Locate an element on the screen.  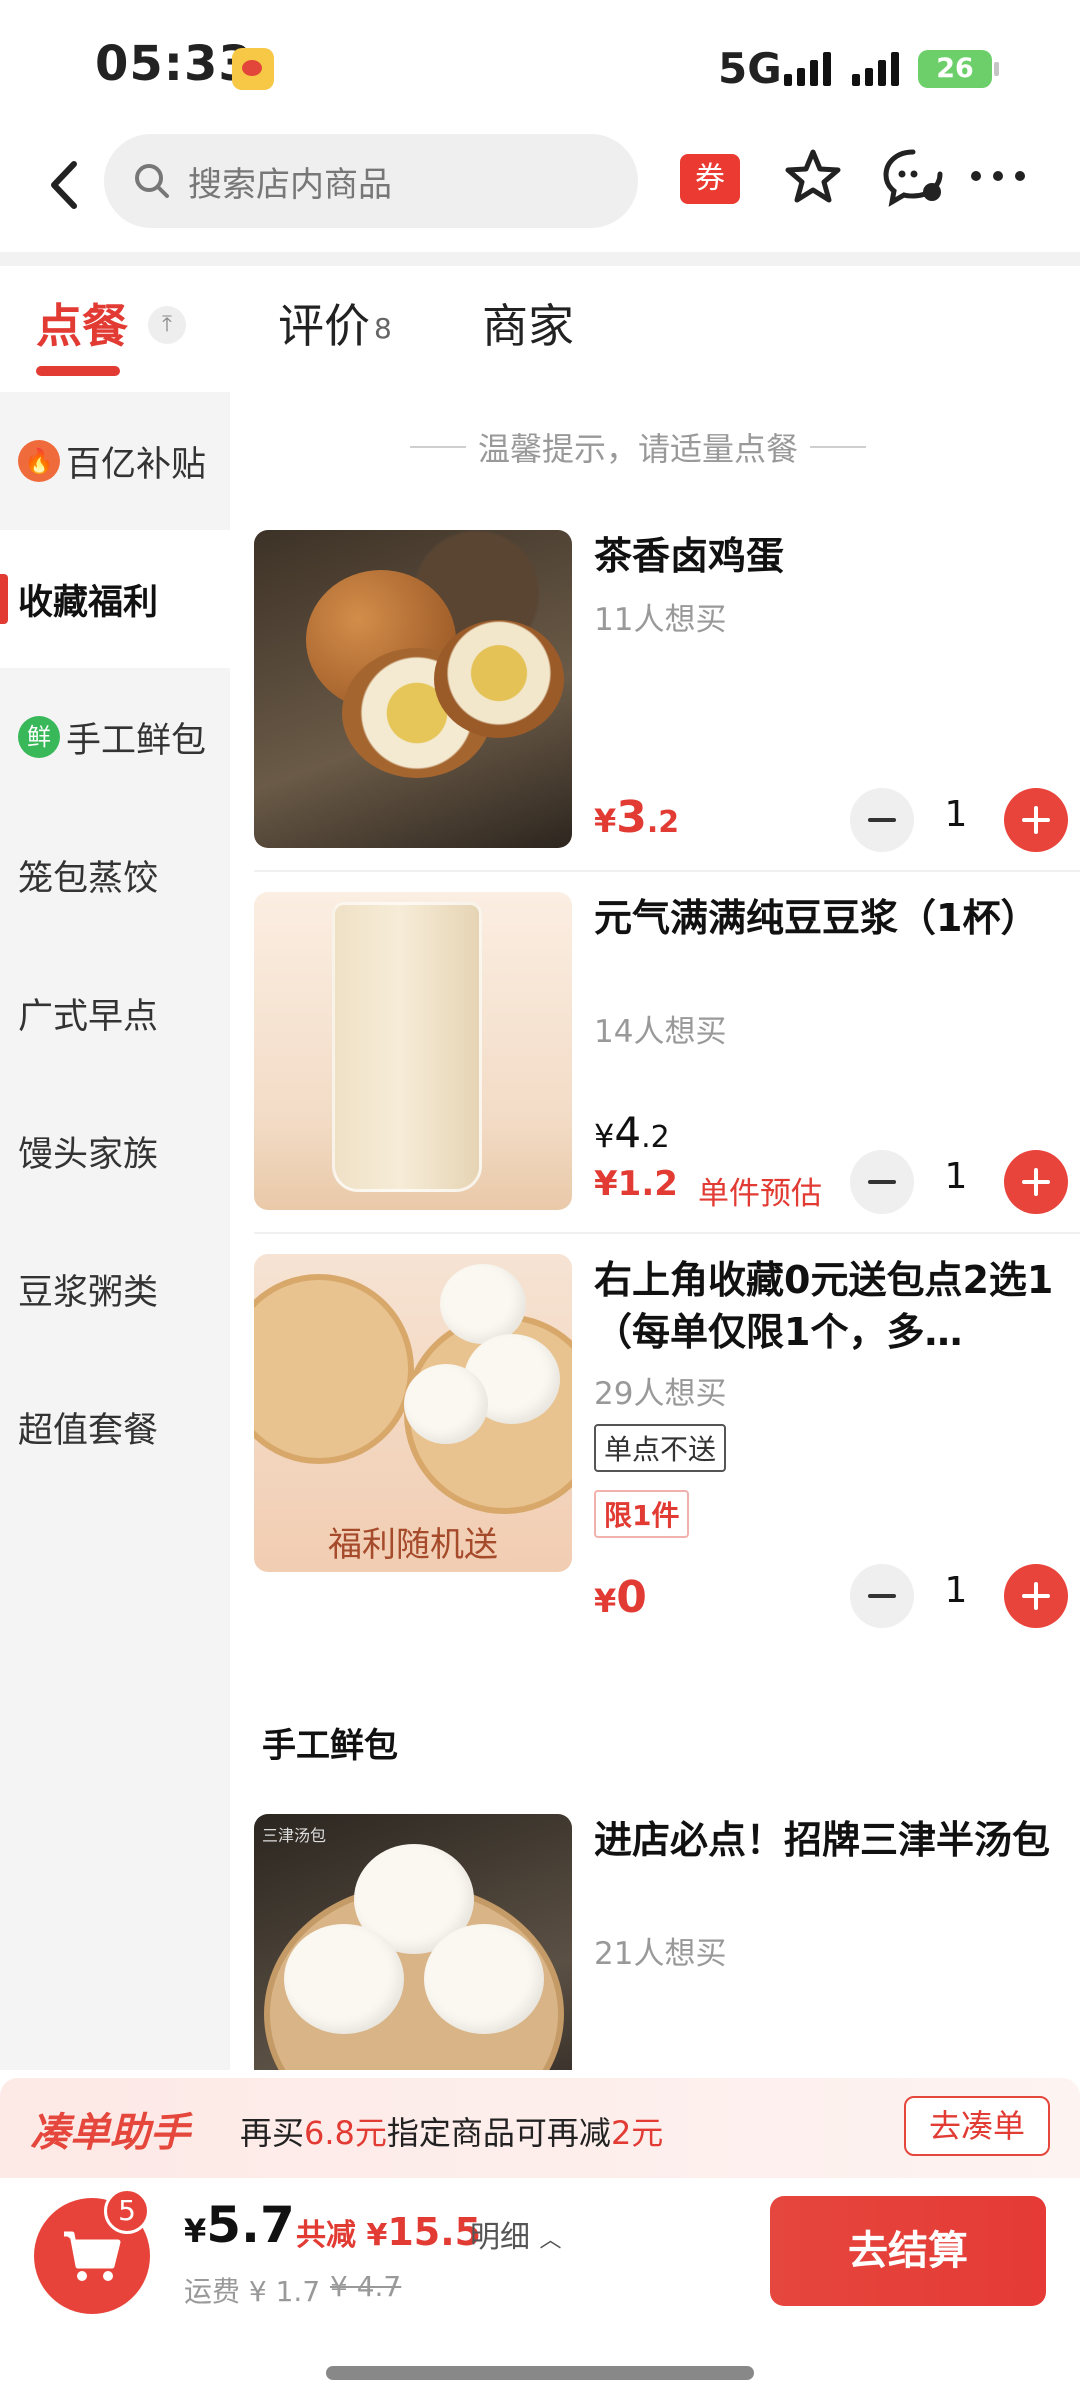
thumb-caption: 福利随机送 is located at coordinates (413, 1545).